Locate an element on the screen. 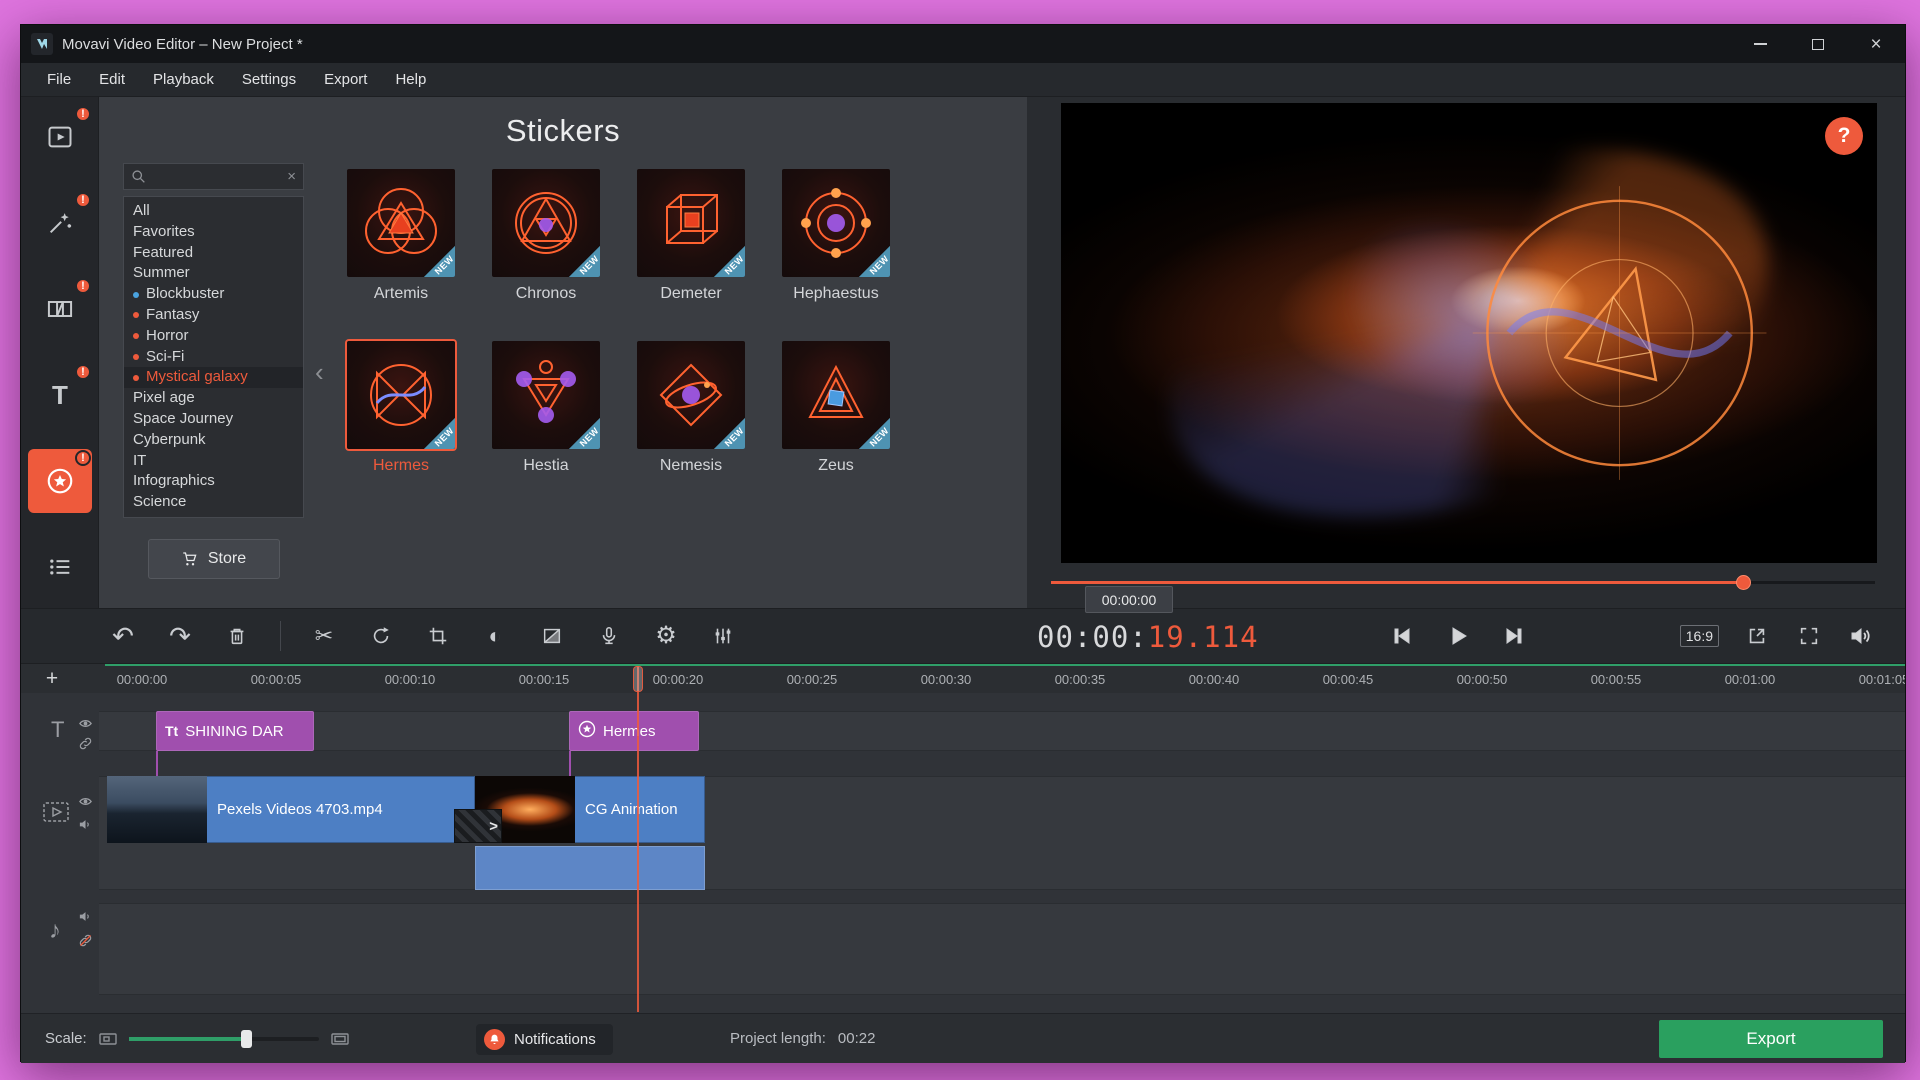 The width and height of the screenshot is (1920, 1080). store-button: Store is located at coordinates (213, 559).